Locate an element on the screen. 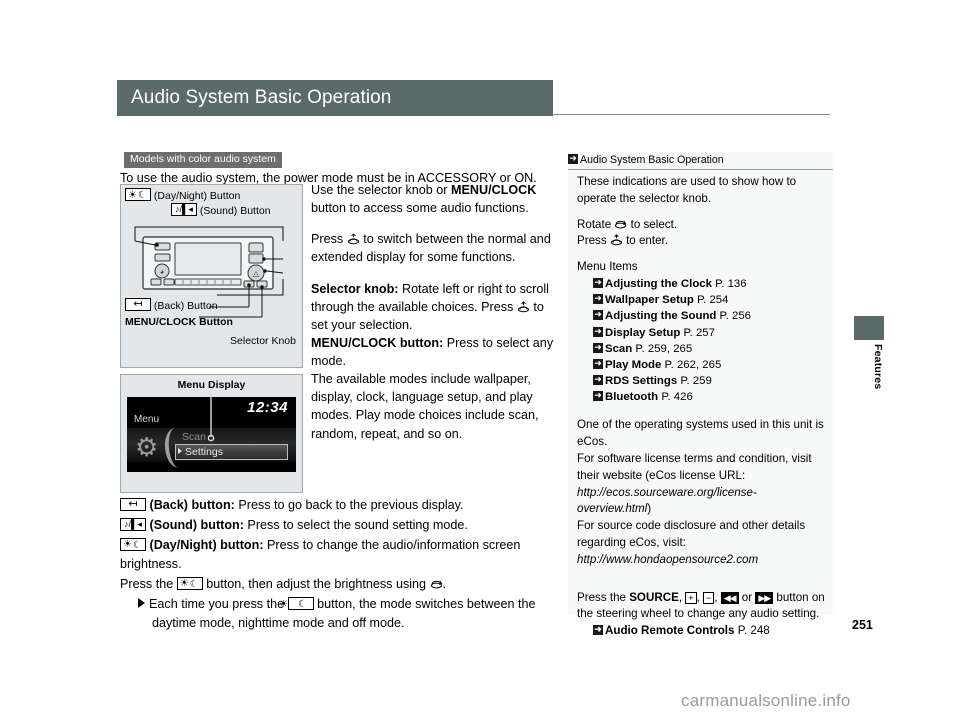 Image resolution: width=960 pixels, height=722 pixels. side-note-heading: Audio System Basic Operation is located at coordinates (700, 161).